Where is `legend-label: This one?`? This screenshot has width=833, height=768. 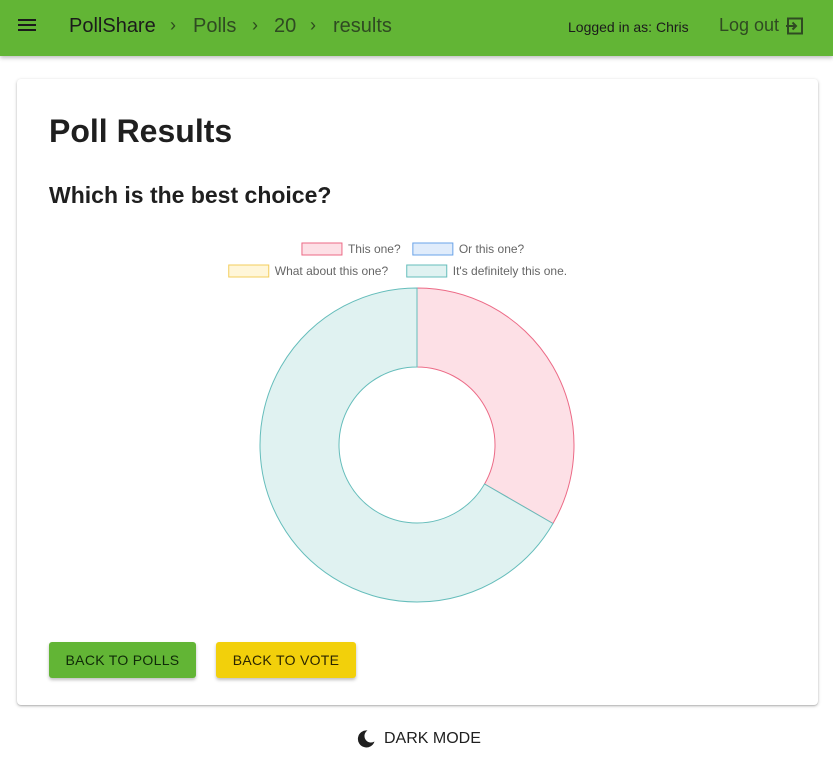 legend-label: This one? is located at coordinates (374, 249).